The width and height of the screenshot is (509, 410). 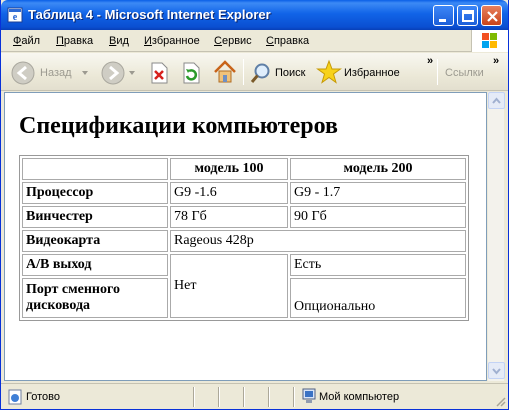 I want to click on close-icon, so click(x=492, y=16).